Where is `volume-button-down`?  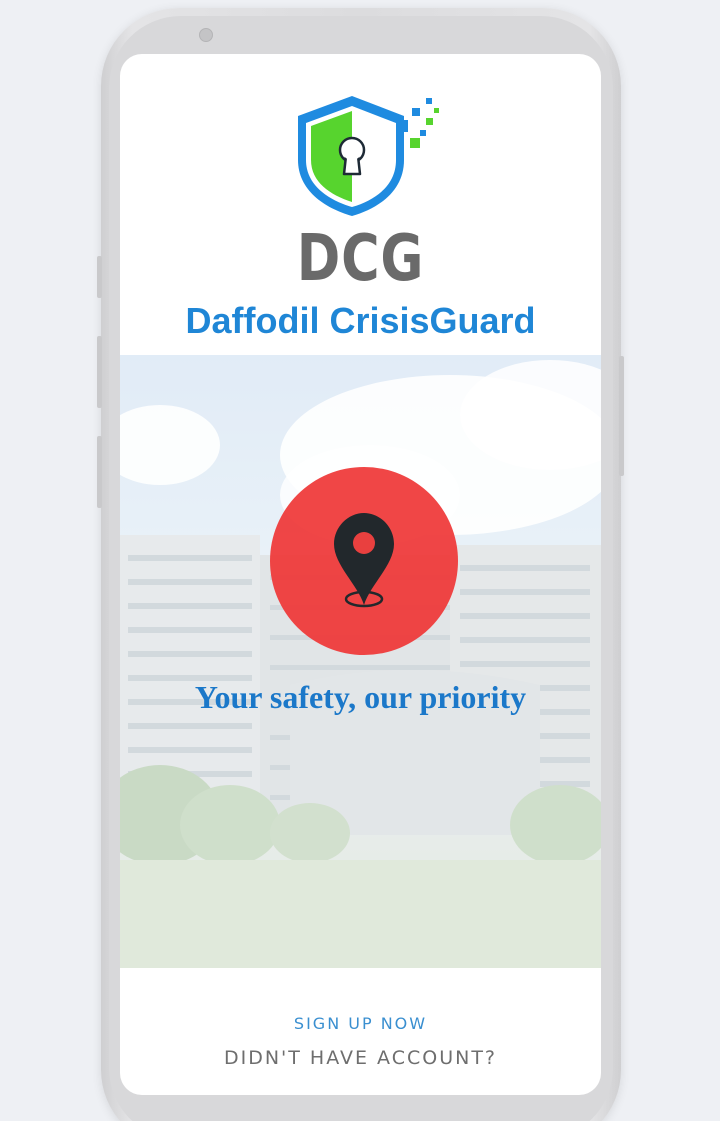
volume-button-down is located at coordinates (99, 372).